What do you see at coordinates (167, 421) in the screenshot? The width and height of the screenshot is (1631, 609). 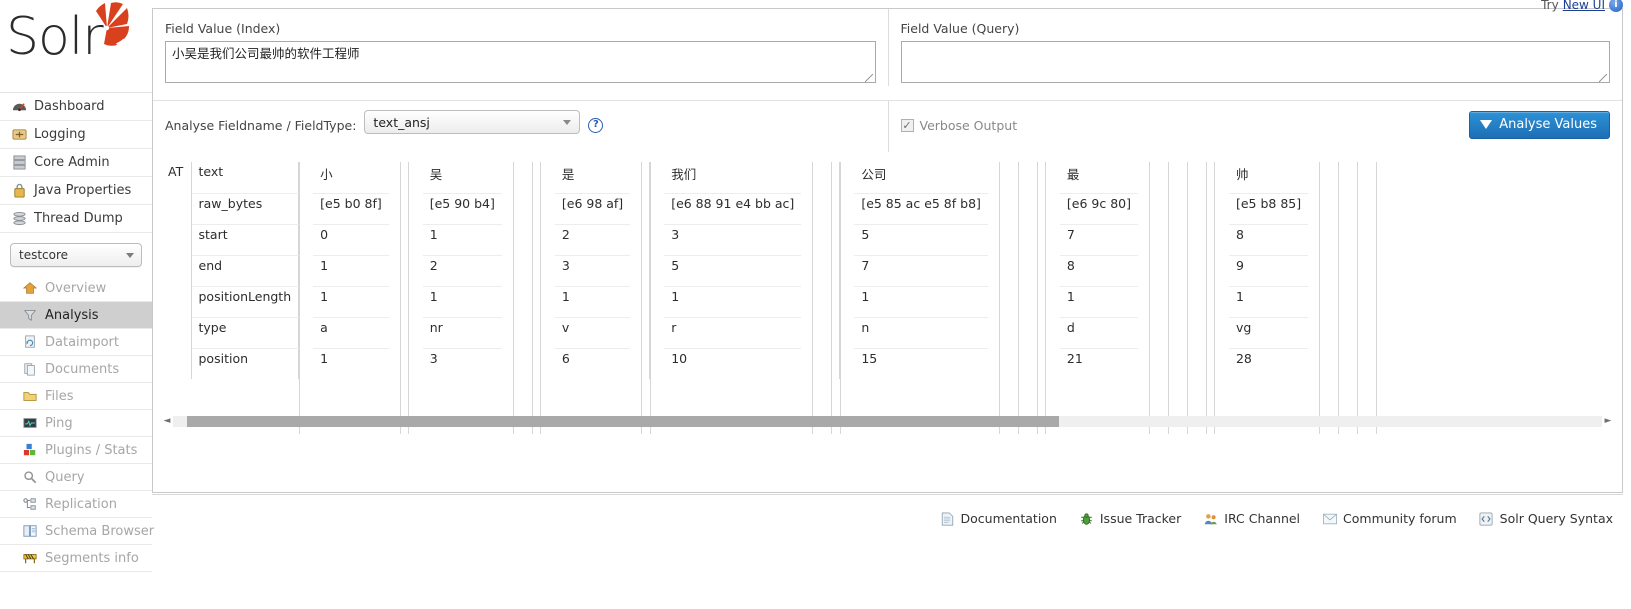 I see `scroll-left-arrow: ◄` at bounding box center [167, 421].